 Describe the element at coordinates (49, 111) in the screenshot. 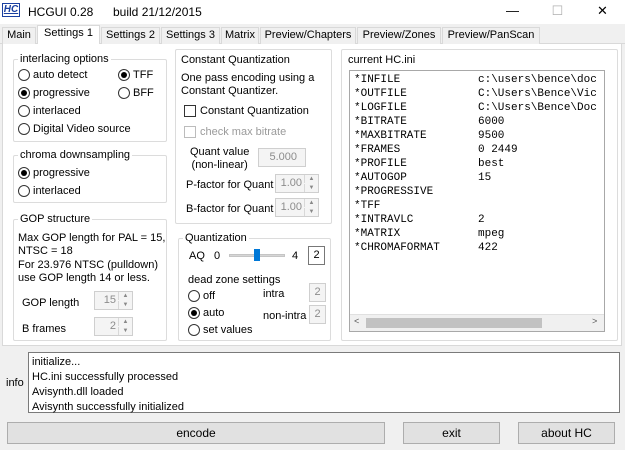

I see `interlaced-radio: interlaced` at that location.